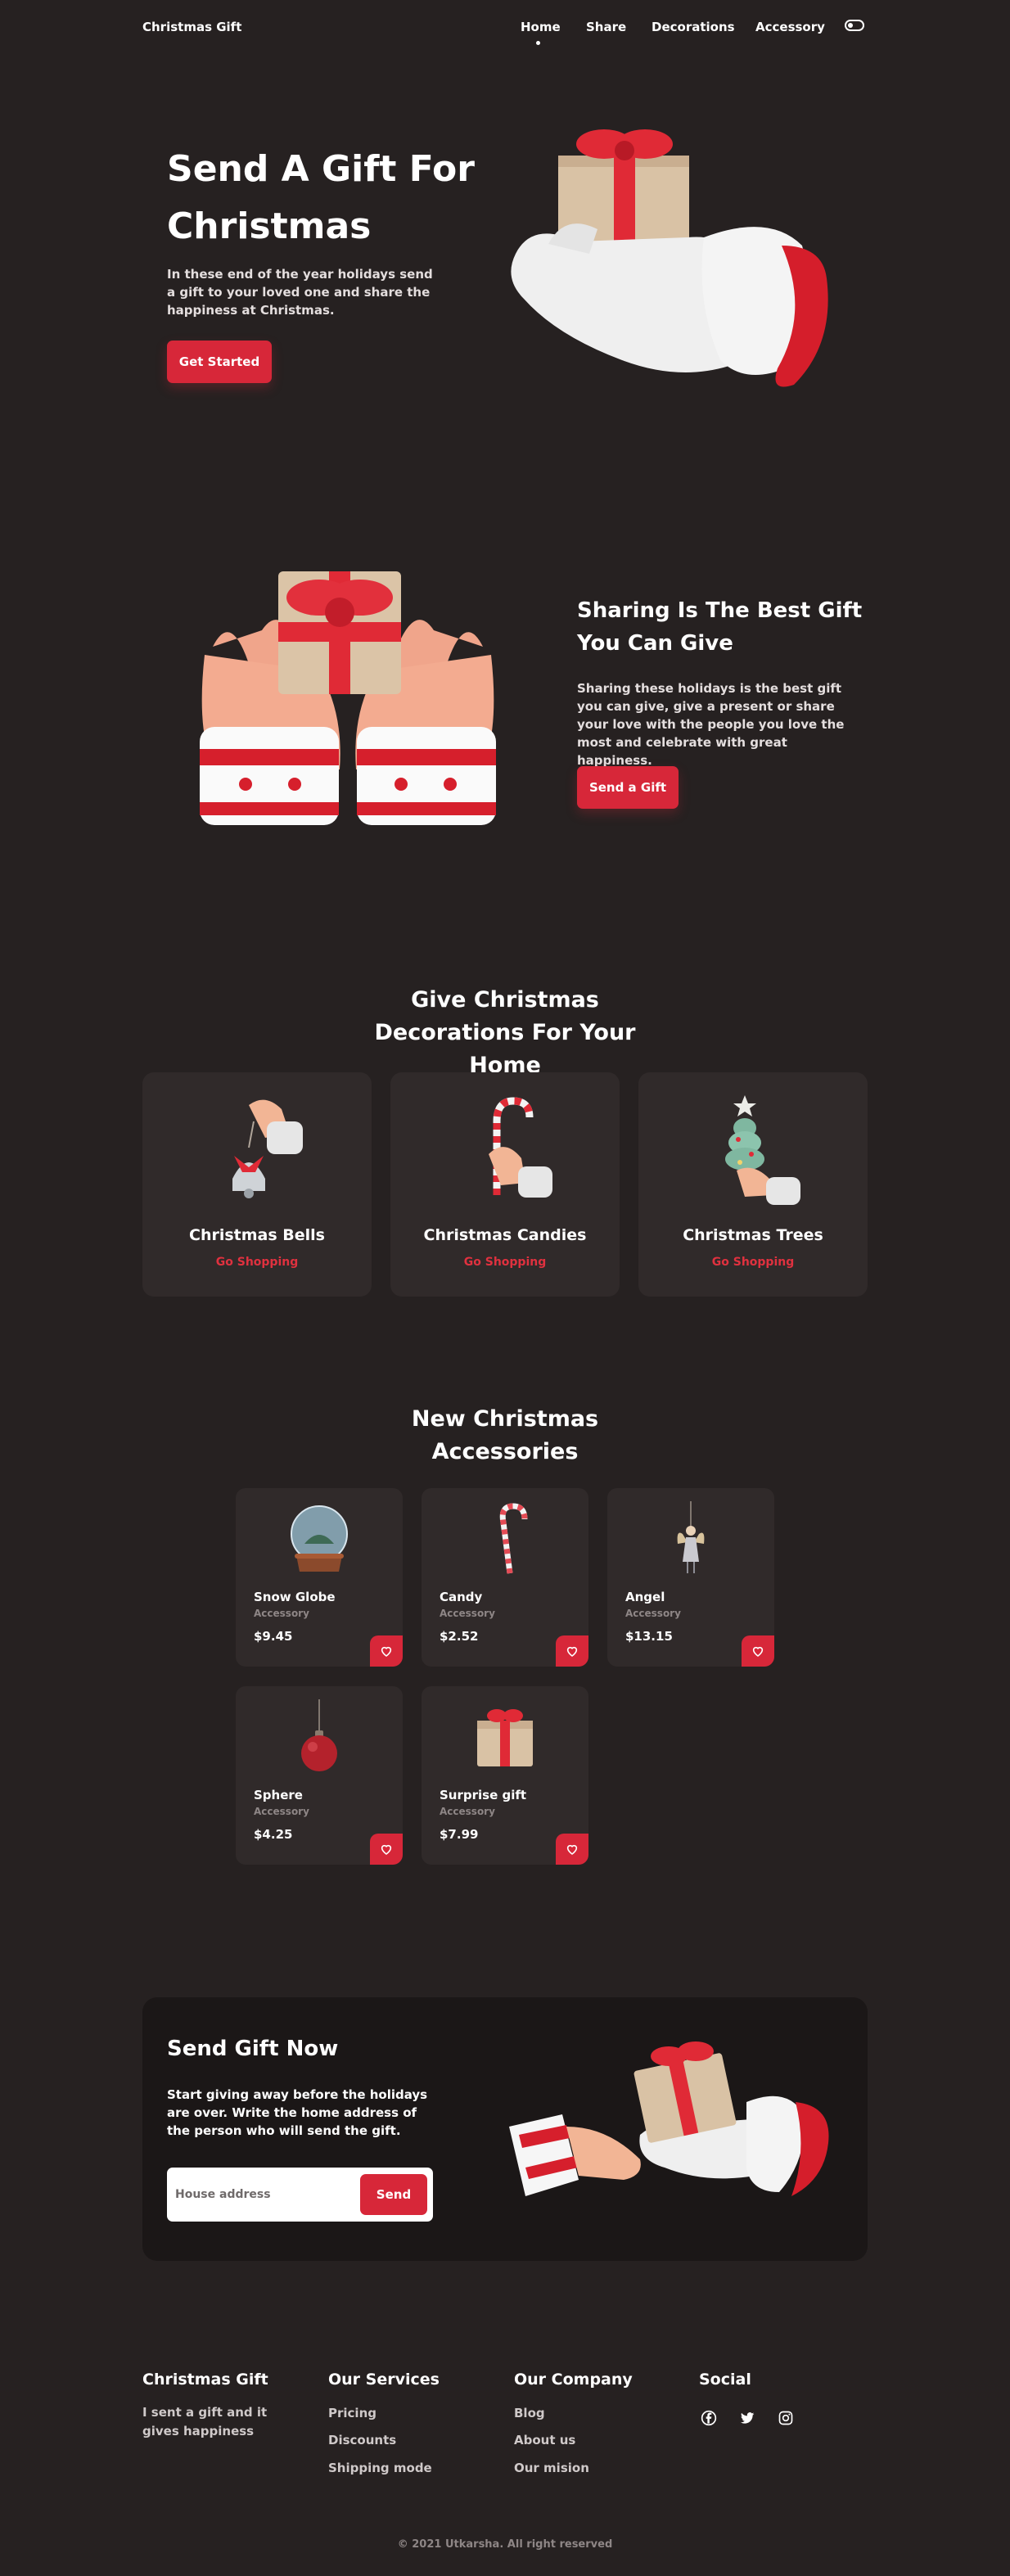 This screenshot has width=1010, height=2576. Describe the element at coordinates (319, 1577) in the screenshot. I see `accessory-card: Snow Globe Accessory $9.45` at that location.